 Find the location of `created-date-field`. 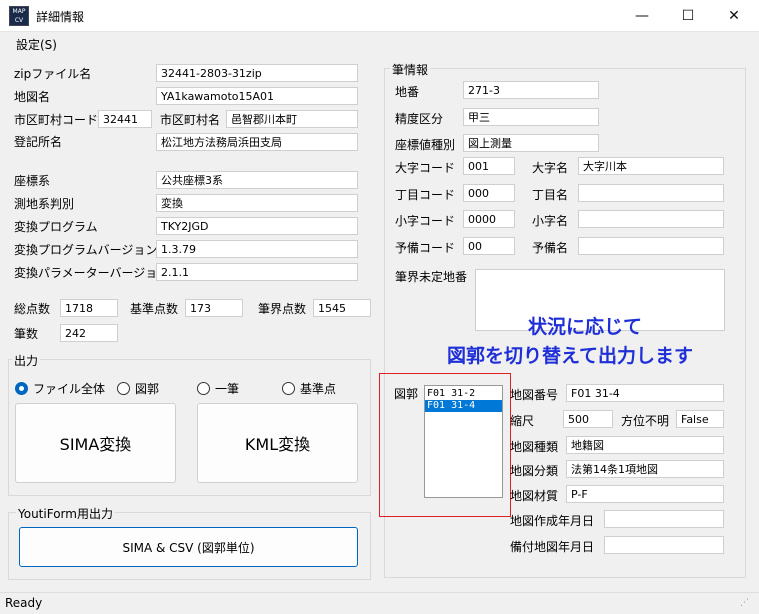

created-date-field is located at coordinates (664, 519).